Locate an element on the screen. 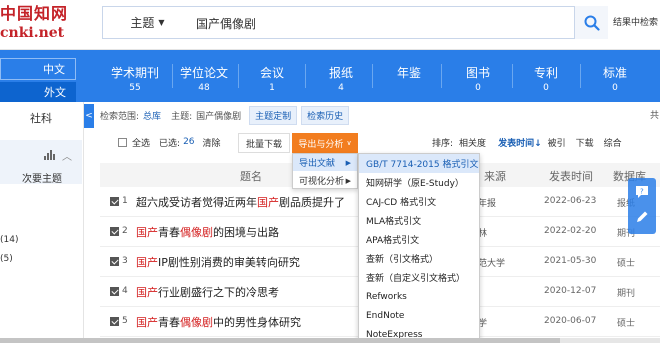 Image resolution: width=660 pixels, height=343 pixels. row-title-link: 国产行业剧盛行之下的冷思考 is located at coordinates (207, 292).